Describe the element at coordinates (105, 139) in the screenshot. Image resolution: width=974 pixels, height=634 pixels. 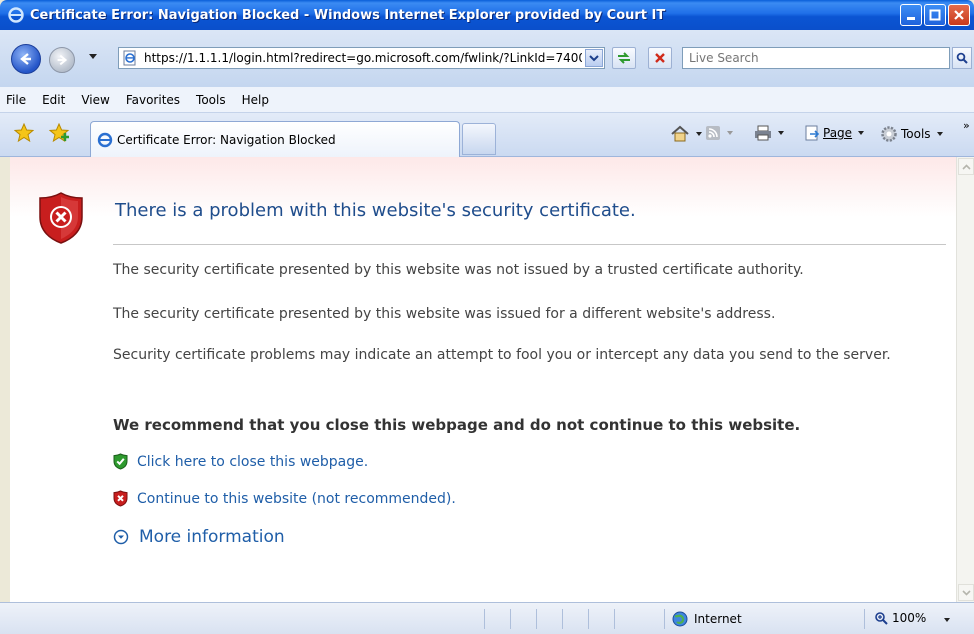
I see `ie-tab-icon` at that location.